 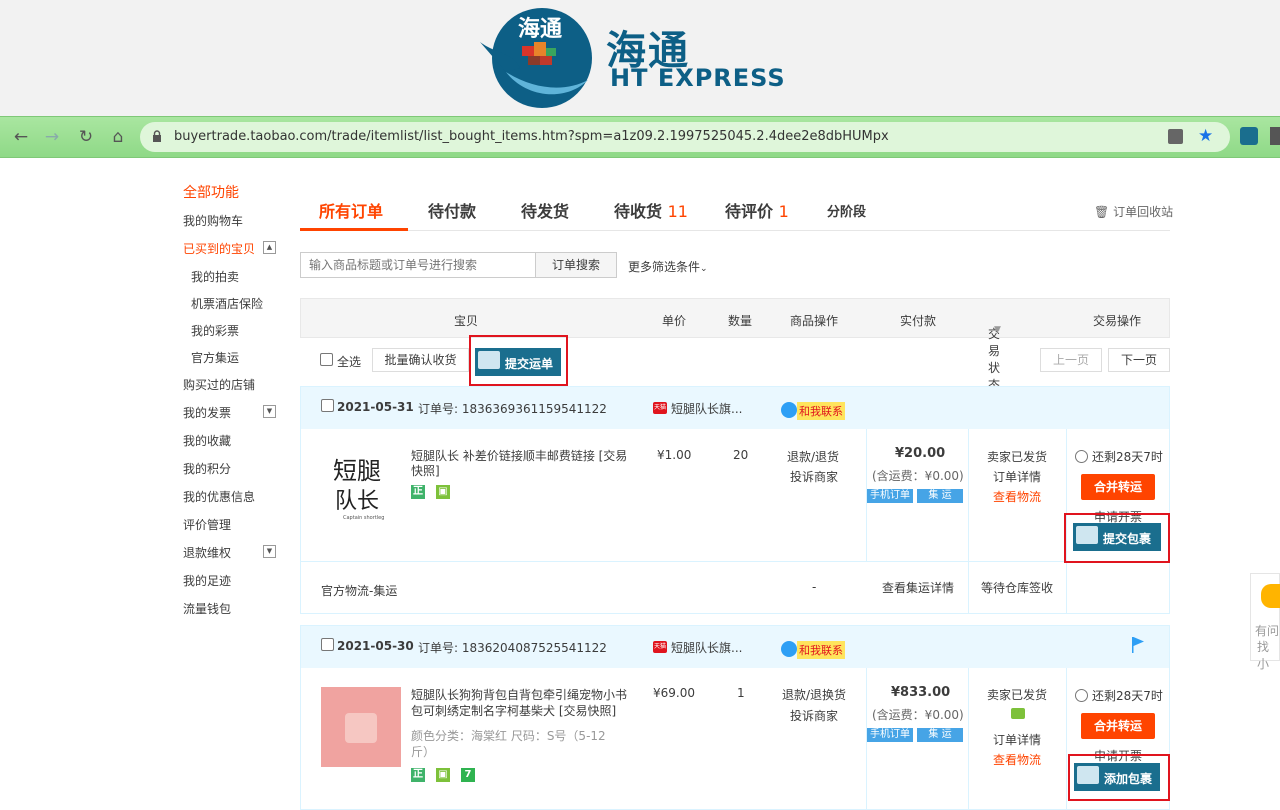 I want to click on refund-link: 退款/退货, so click(x=813, y=456).